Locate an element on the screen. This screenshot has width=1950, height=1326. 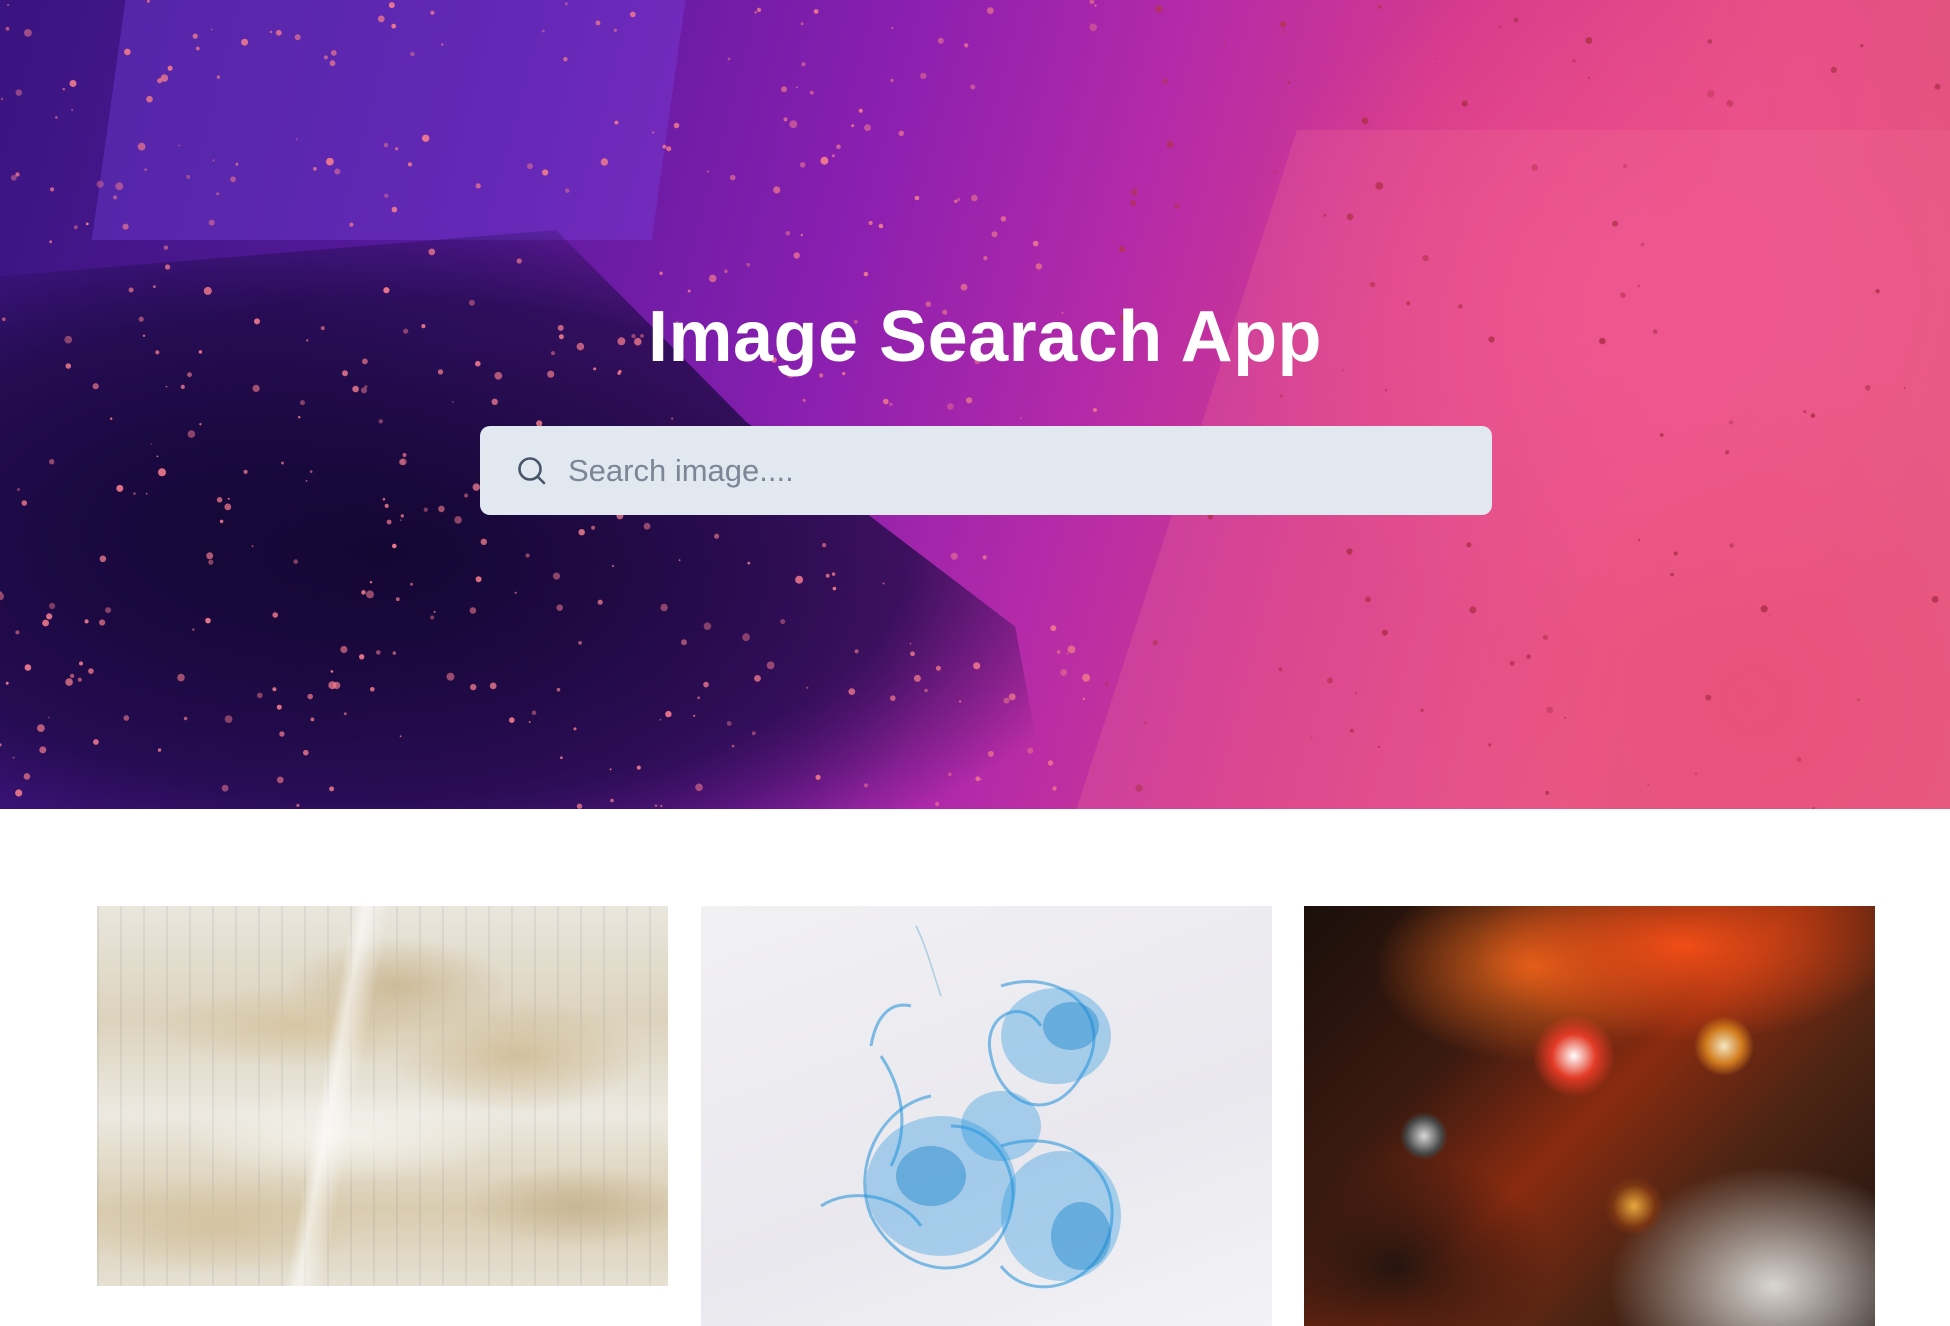
search-bar is located at coordinates (986, 470).